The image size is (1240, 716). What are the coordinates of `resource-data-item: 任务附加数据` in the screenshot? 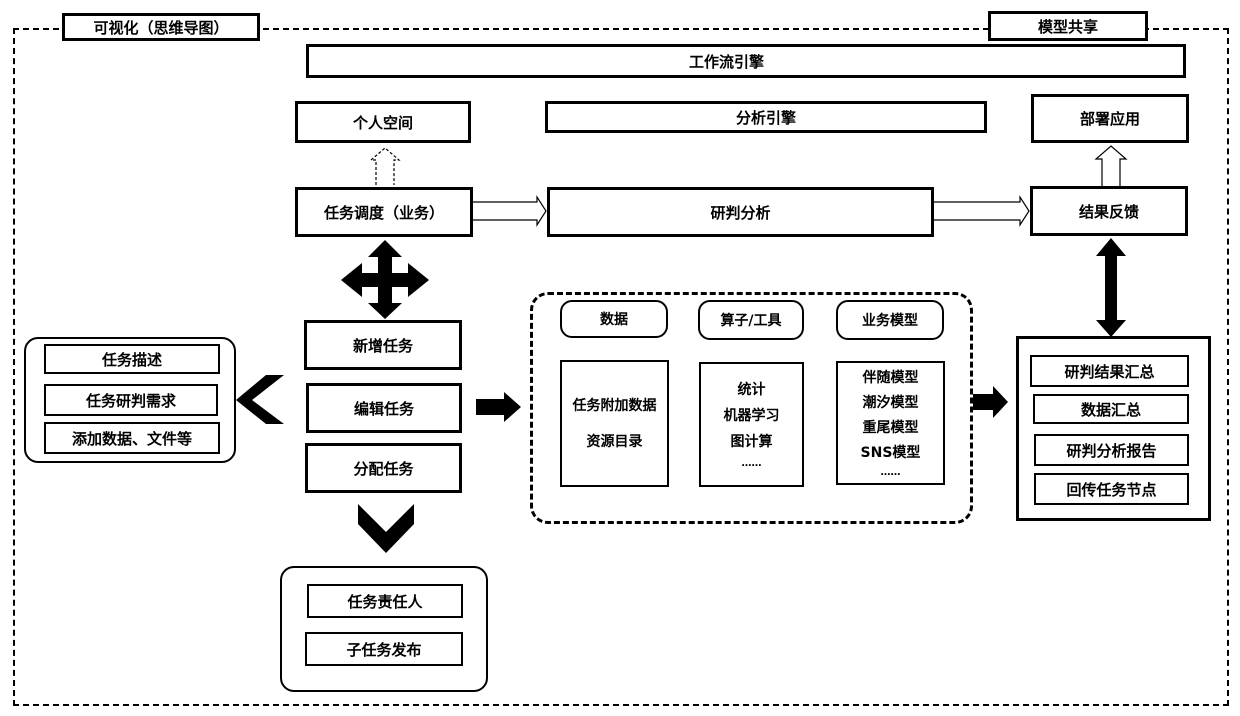 It's located at (615, 406).